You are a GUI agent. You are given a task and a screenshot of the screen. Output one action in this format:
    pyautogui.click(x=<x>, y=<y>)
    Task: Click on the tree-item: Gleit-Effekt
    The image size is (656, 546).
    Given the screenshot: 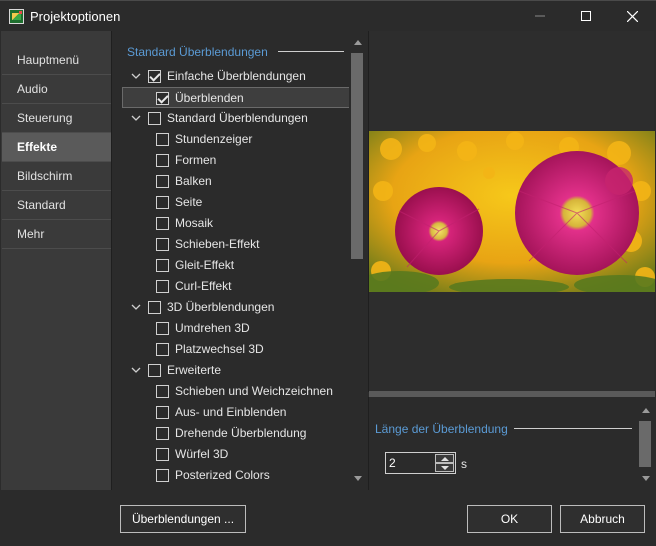 What is the action you would take?
    pyautogui.click(x=231, y=265)
    